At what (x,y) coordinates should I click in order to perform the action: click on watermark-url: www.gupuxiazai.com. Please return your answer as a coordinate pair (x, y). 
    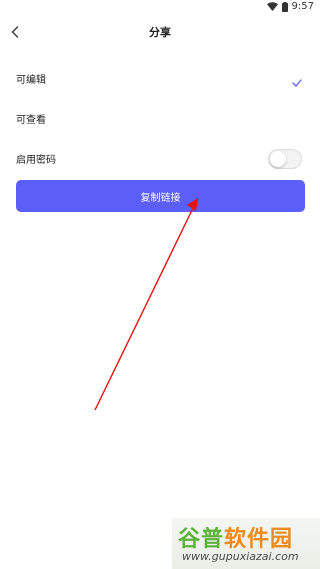
    Looking at the image, I should click on (240, 556).